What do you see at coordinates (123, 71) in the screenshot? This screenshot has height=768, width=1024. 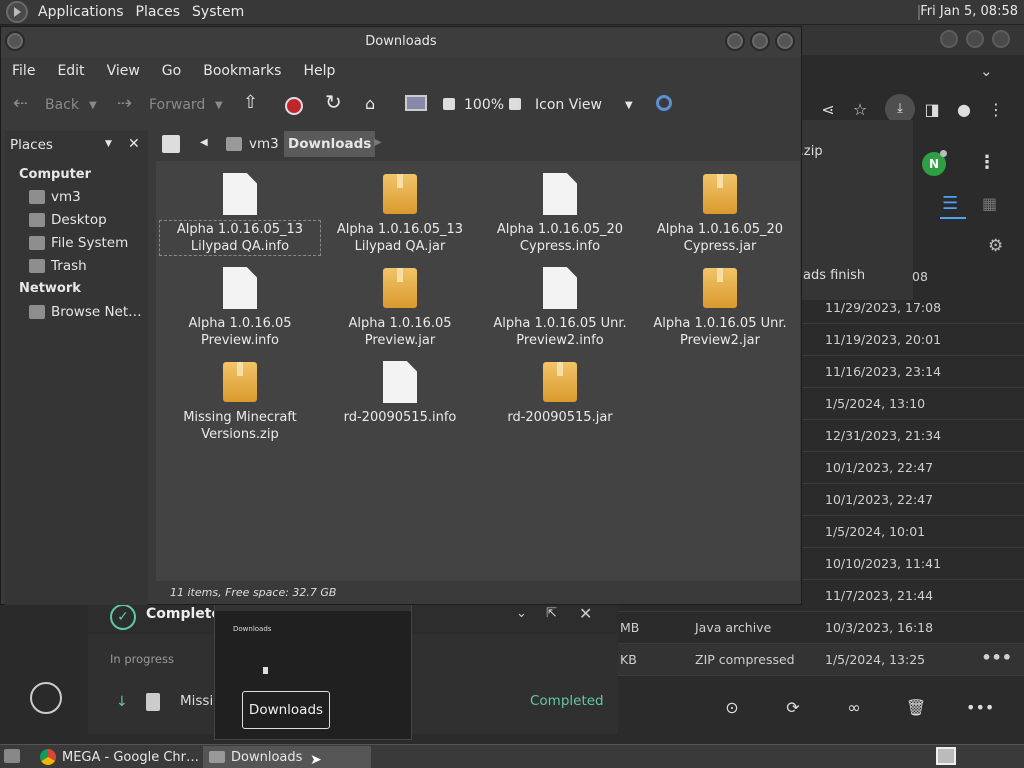 I see `menu-view: View` at bounding box center [123, 71].